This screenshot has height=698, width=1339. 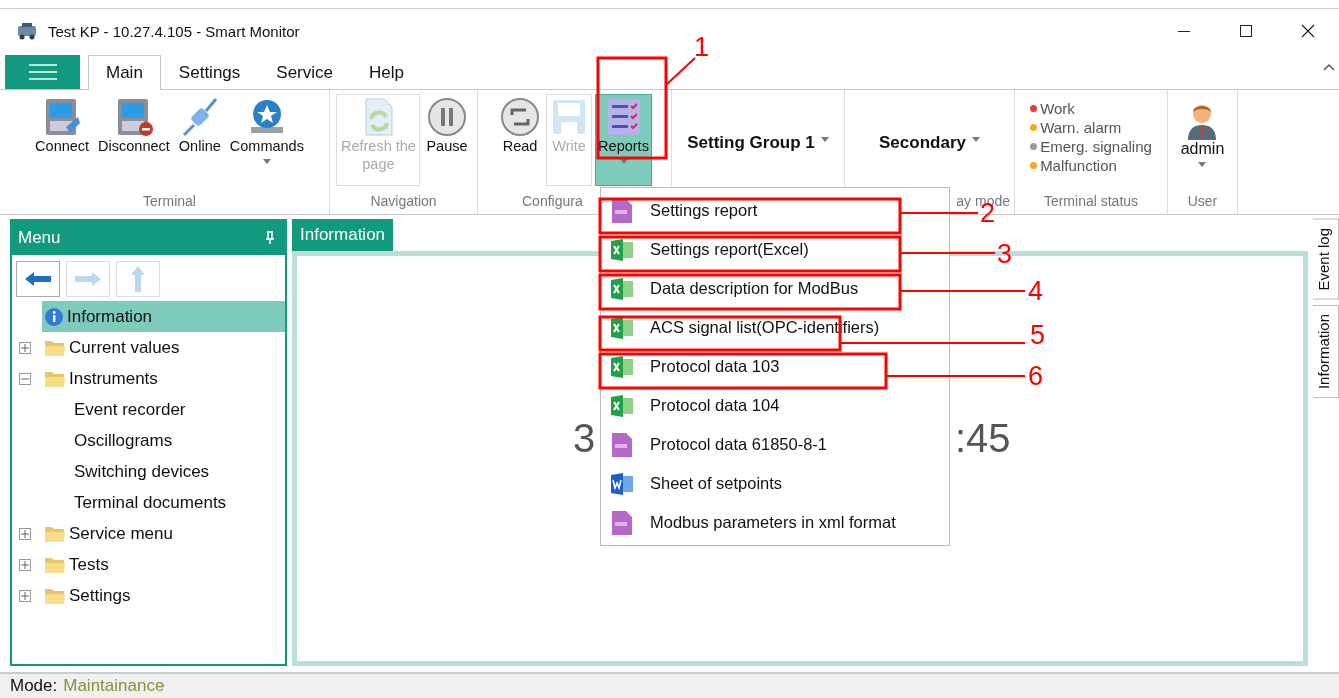 I want to click on status-label: Malfunction, so click(x=1078, y=165).